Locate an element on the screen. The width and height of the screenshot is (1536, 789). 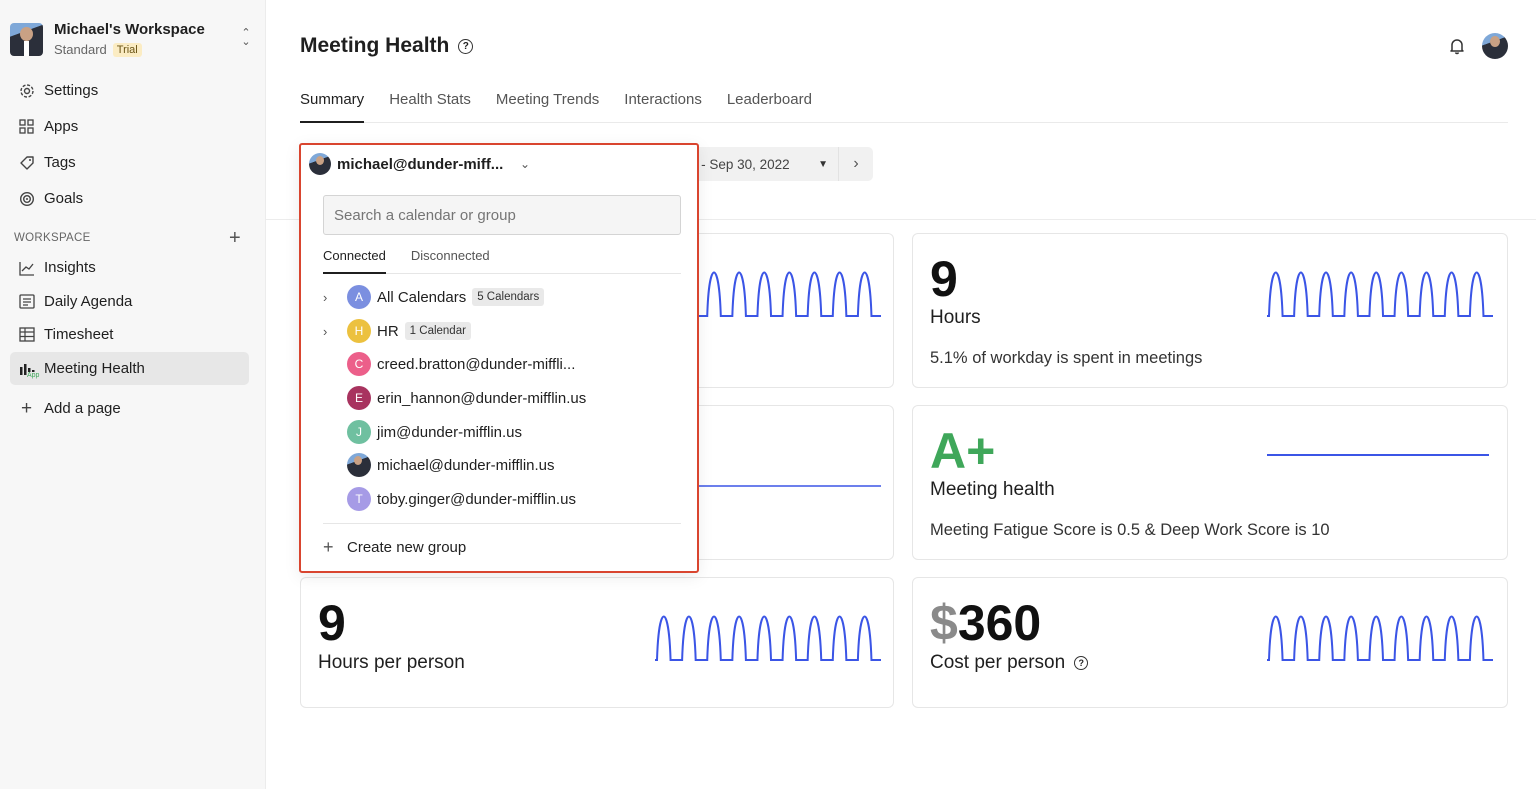
calendar-item-jim: J jim@dunder-mifflin.us is located at coordinates (502, 432).